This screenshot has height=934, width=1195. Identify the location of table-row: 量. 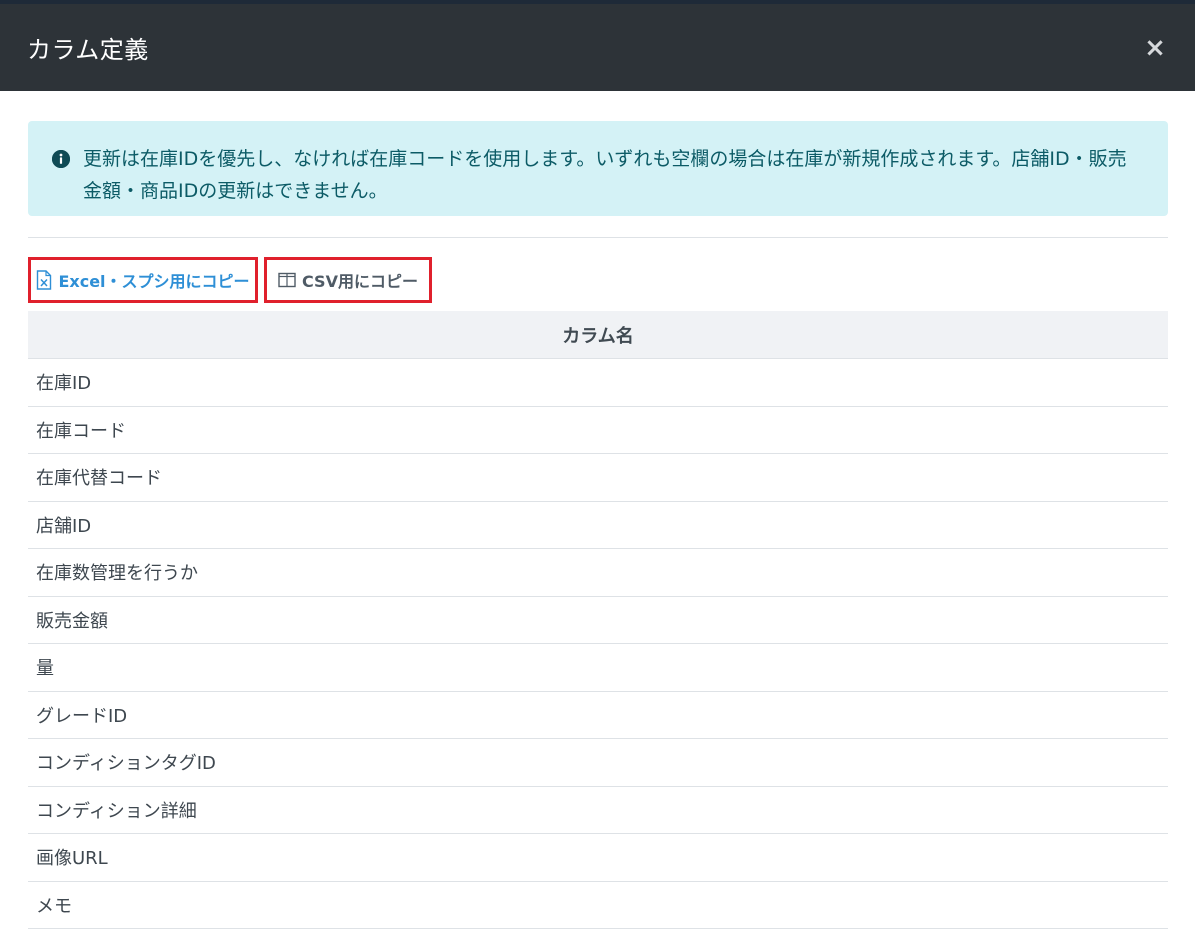
(598, 668).